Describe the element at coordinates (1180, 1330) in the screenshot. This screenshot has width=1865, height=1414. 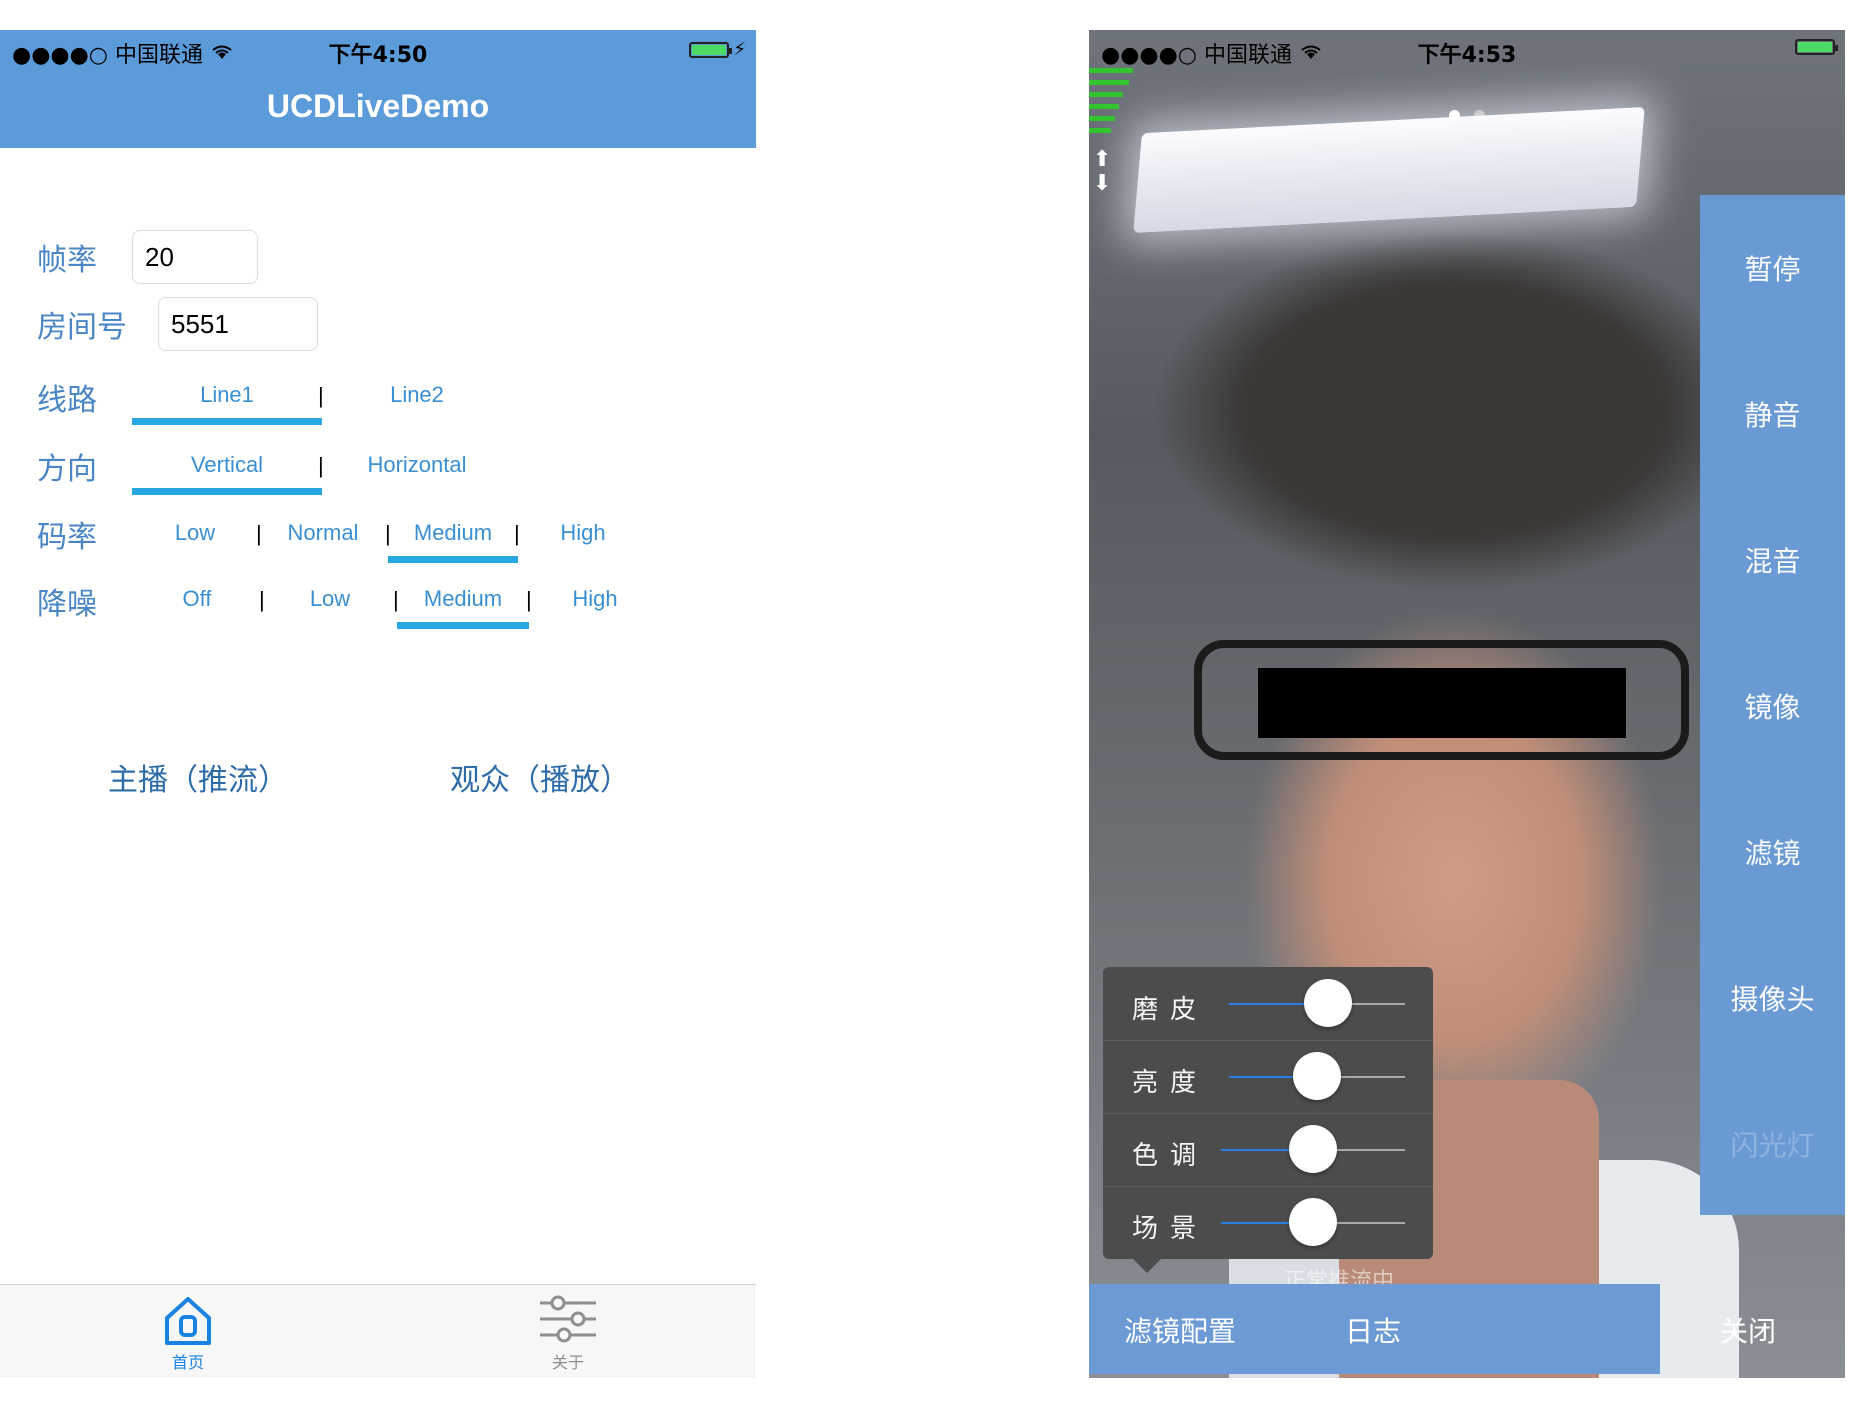
I see `filter-config-button: 滤镜配置` at that location.